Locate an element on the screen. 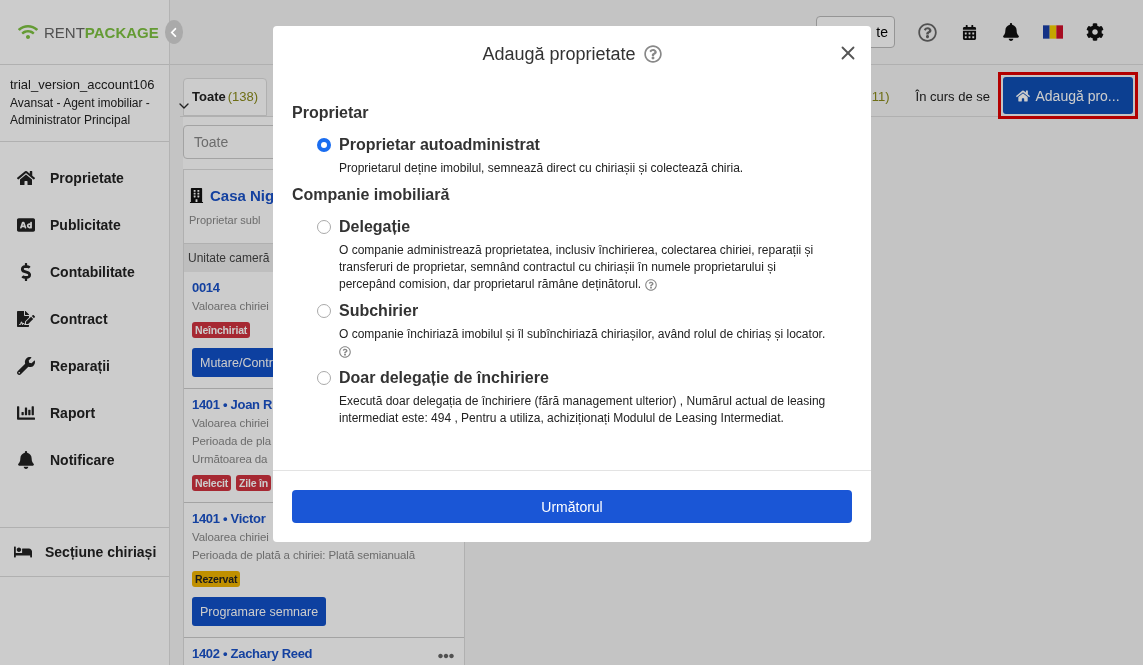 The image size is (1143, 665). unit-detail: Perioada de plată a chiriei: Plată semianuală is located at coordinates (304, 555).